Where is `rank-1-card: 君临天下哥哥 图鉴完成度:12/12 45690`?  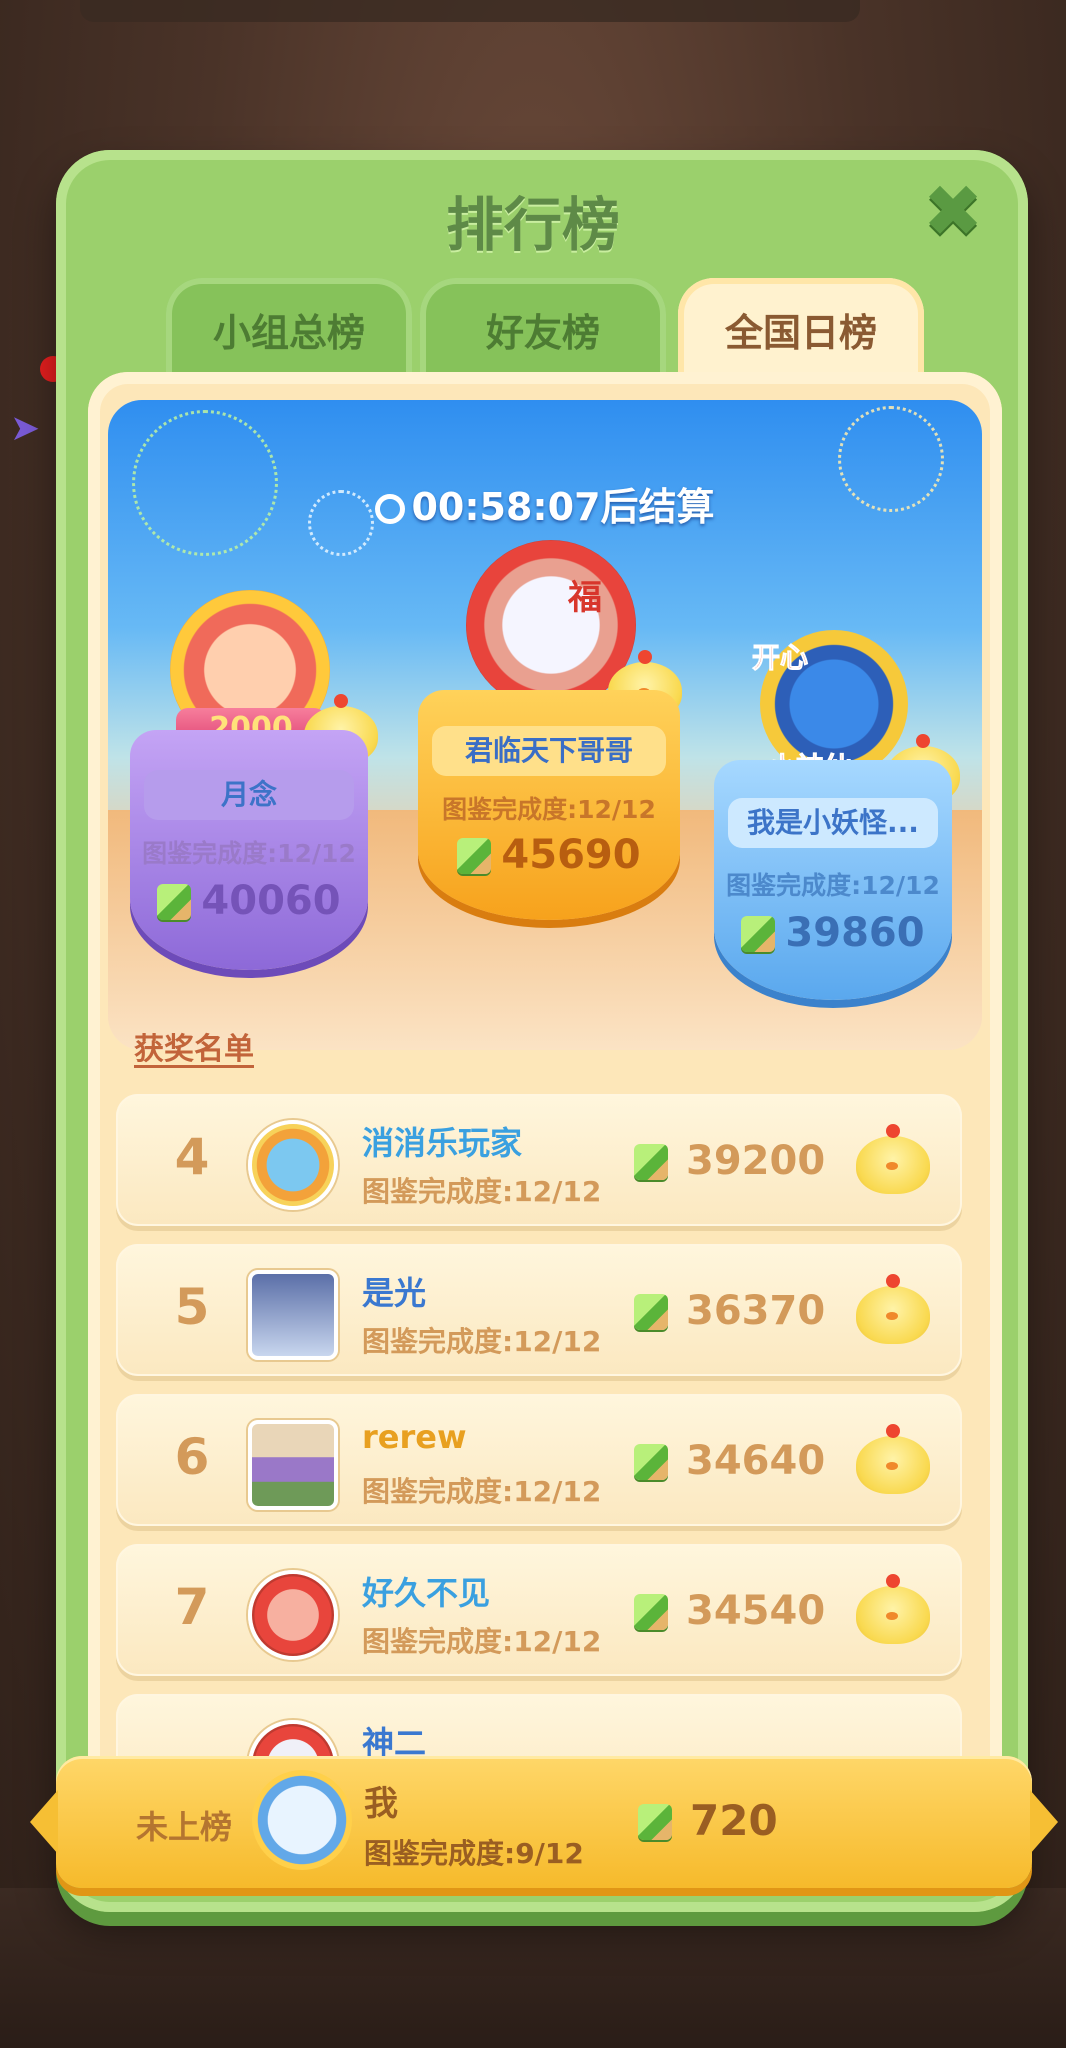
rank-1-card: 君临天下哥哥 图鉴完成度:12/12 45690 is located at coordinates (549, 805).